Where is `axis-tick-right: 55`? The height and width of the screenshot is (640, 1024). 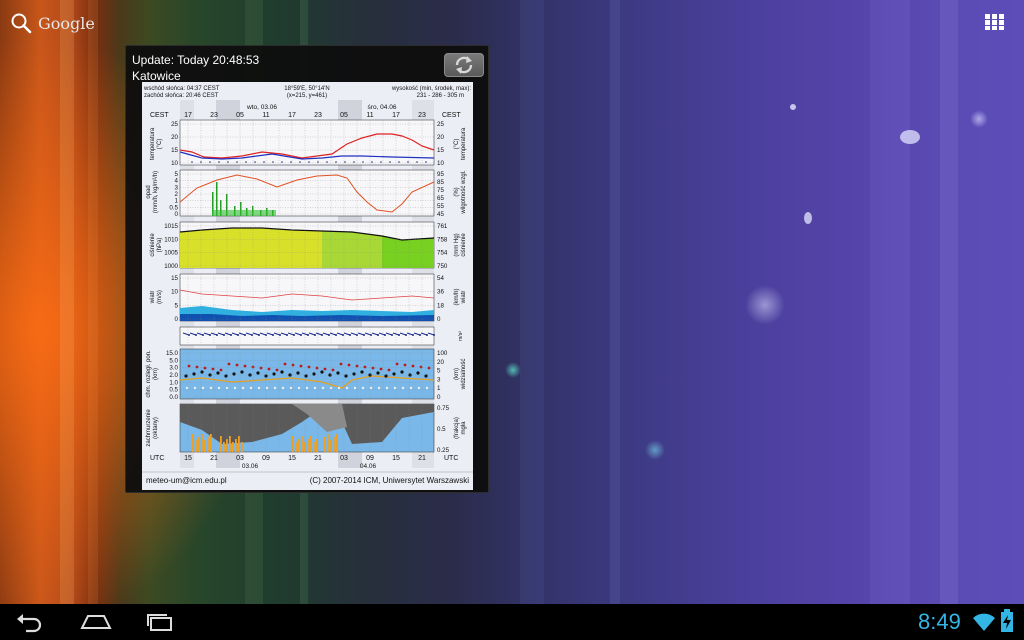 axis-tick-right: 55 is located at coordinates (440, 206).